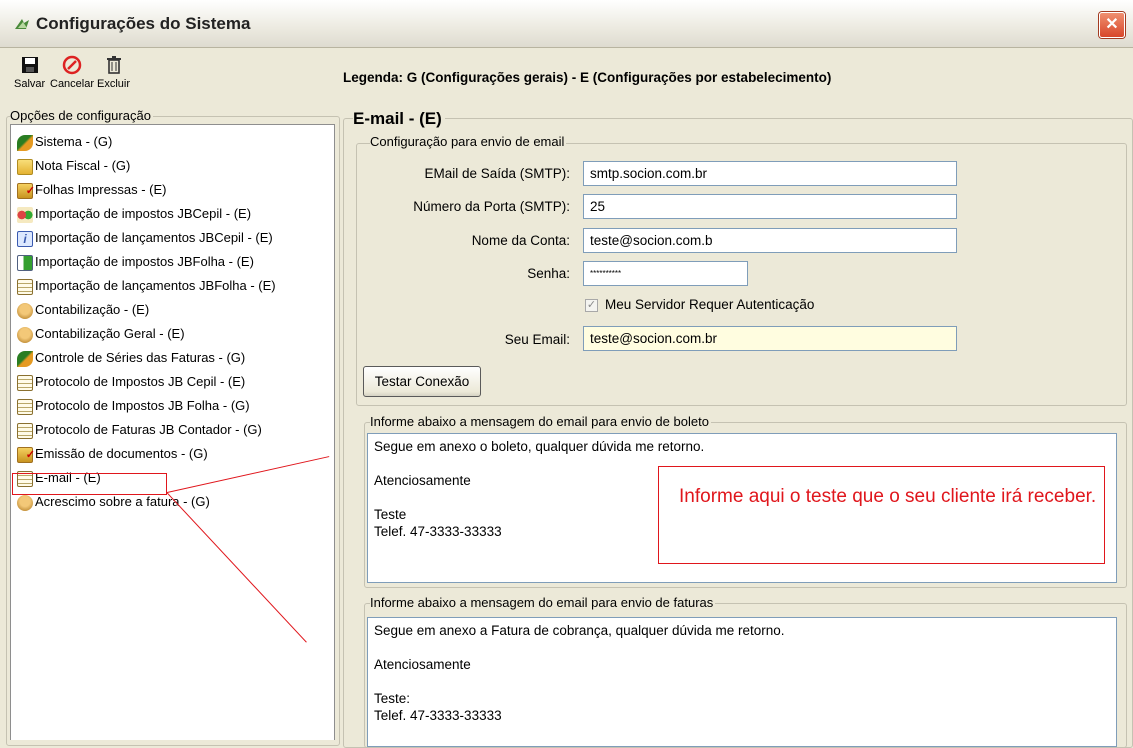  I want to click on cancel-button: Cancelar, so click(72, 72).